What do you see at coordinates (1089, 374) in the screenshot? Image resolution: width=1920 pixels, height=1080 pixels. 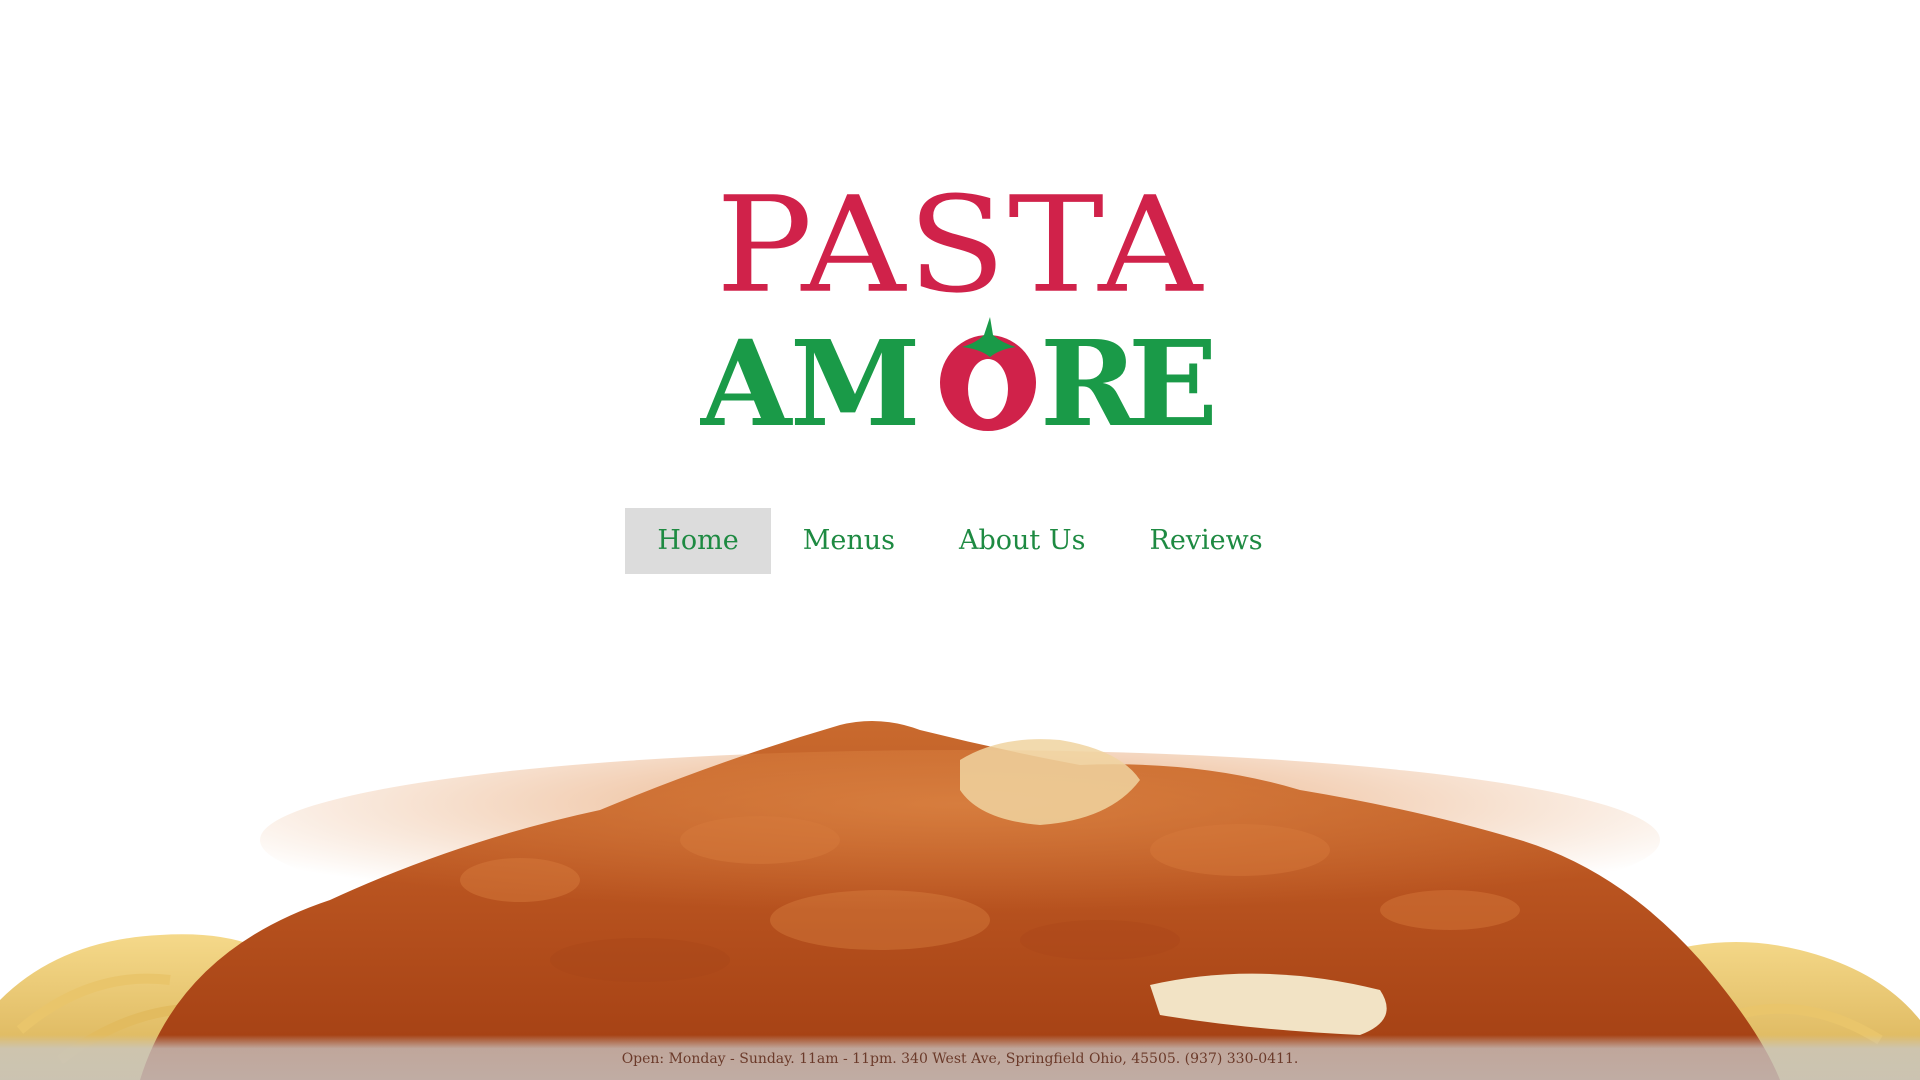 I see `logo-letter-r: R` at bounding box center [1089, 374].